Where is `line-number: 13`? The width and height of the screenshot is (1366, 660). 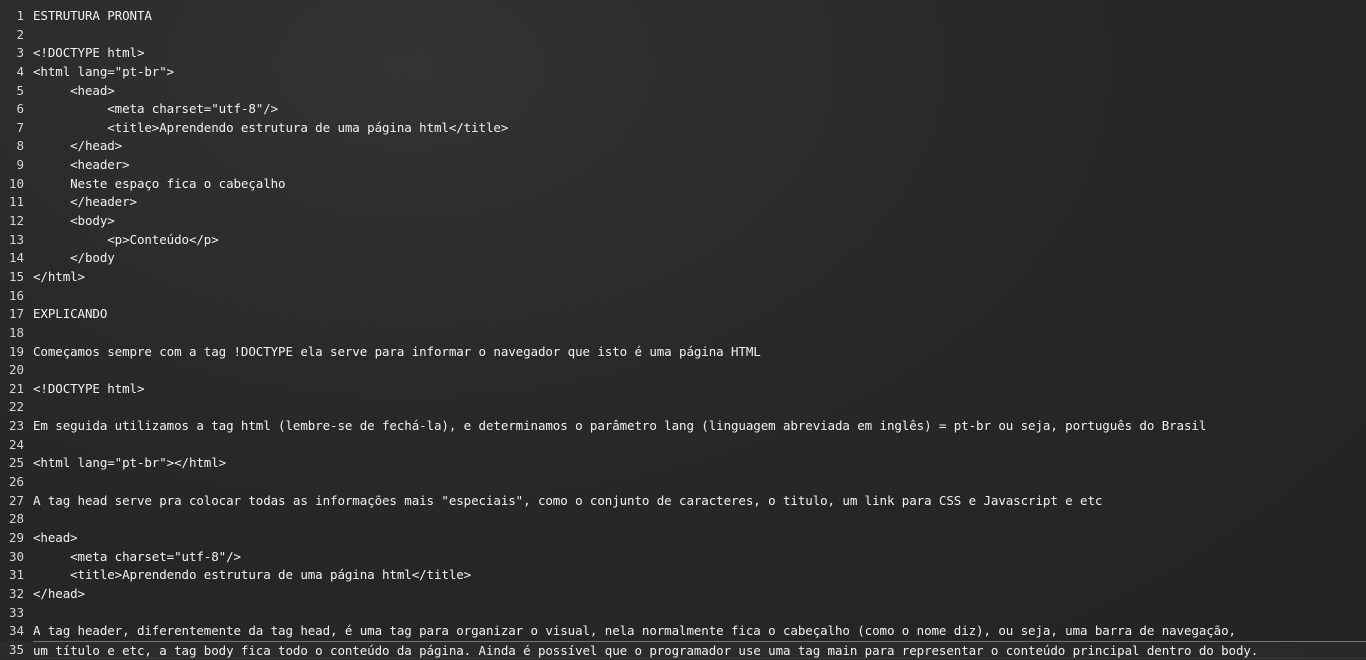
line-number: 13 is located at coordinates (16, 239).